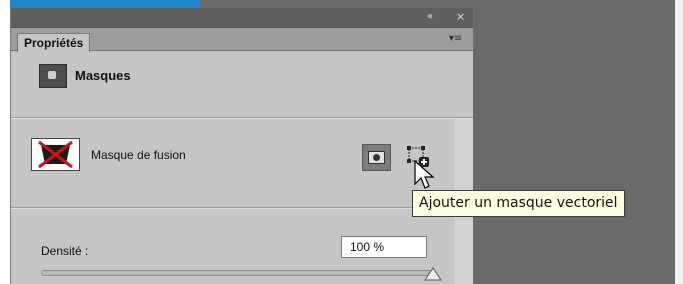 The image size is (683, 284). Describe the element at coordinates (103, 75) in the screenshot. I see `masks-title: Masques` at that location.